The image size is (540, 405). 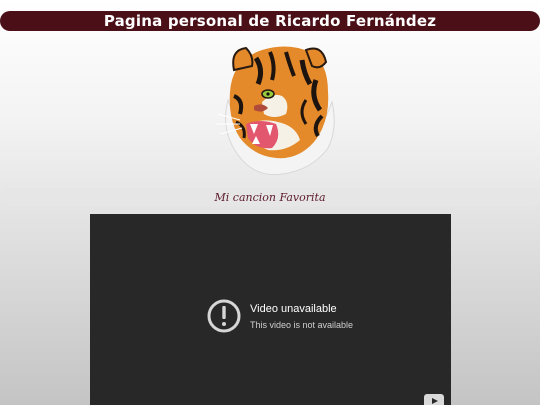 I want to click on youtube-icon, so click(x=434, y=399).